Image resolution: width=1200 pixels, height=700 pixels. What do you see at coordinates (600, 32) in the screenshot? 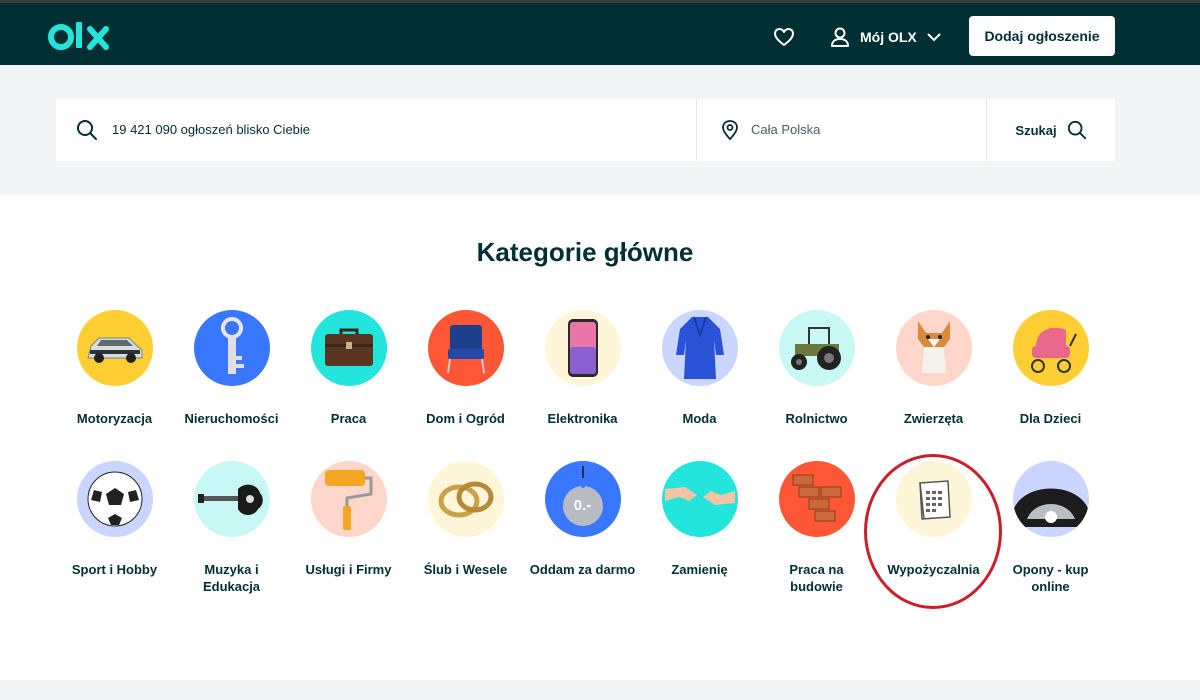
I see `top-navbar: Mój OLX Dodaj ogłoszenie` at bounding box center [600, 32].